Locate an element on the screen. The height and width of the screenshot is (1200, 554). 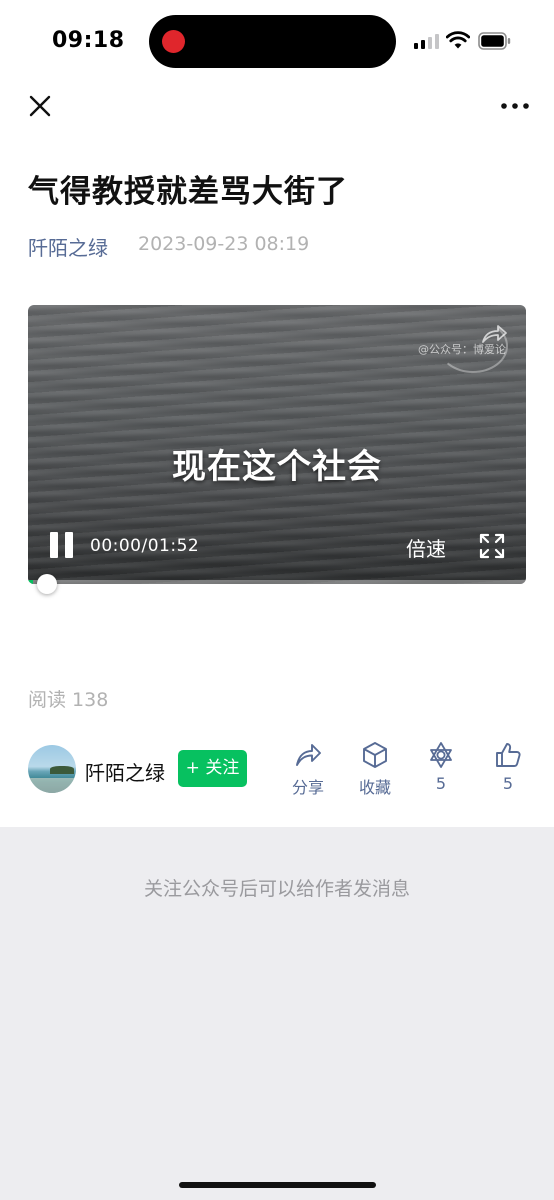
video-caption: 现在这个社会 is located at coordinates (277, 467).